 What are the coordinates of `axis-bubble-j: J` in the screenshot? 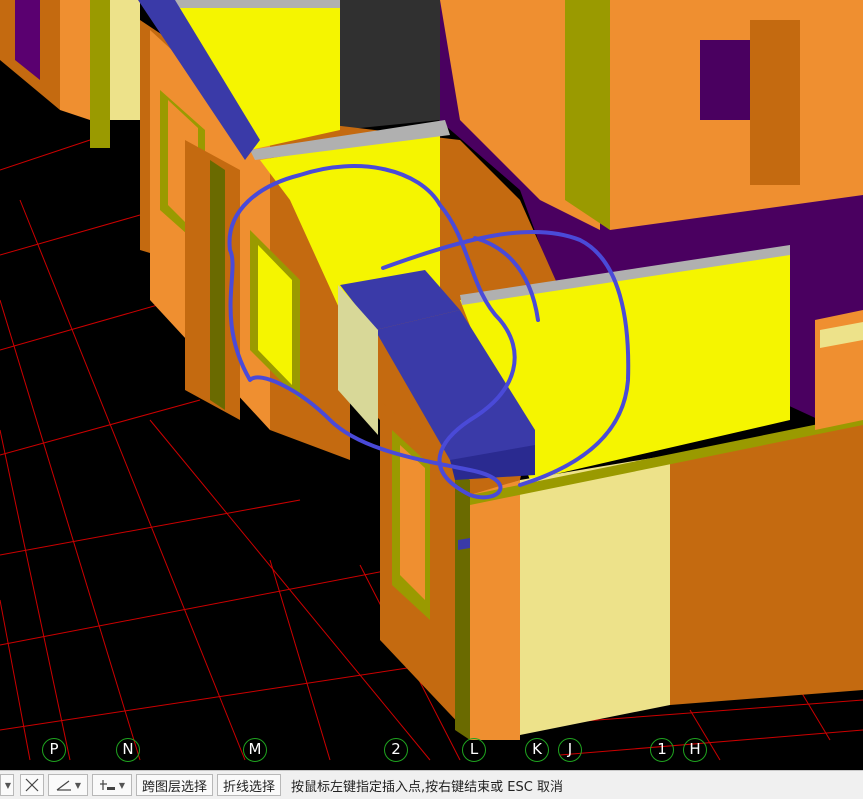 It's located at (570, 750).